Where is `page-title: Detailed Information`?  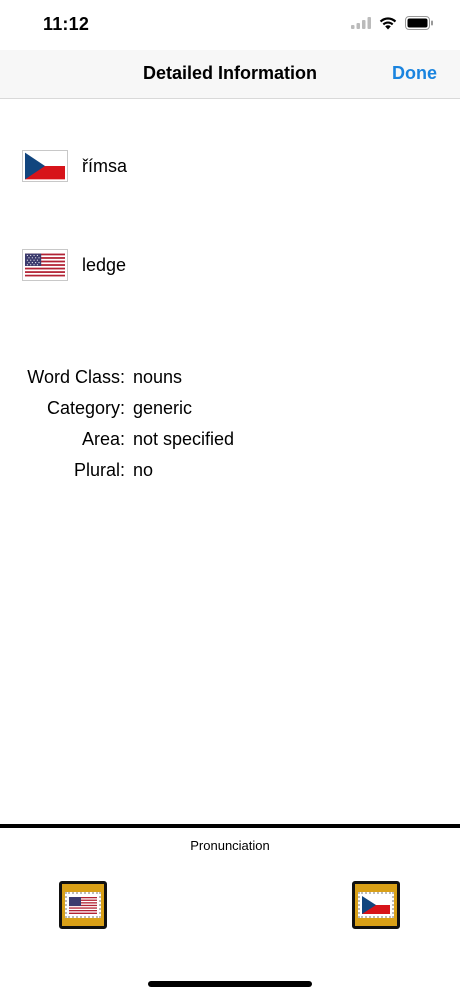 page-title: Detailed Information is located at coordinates (229, 73).